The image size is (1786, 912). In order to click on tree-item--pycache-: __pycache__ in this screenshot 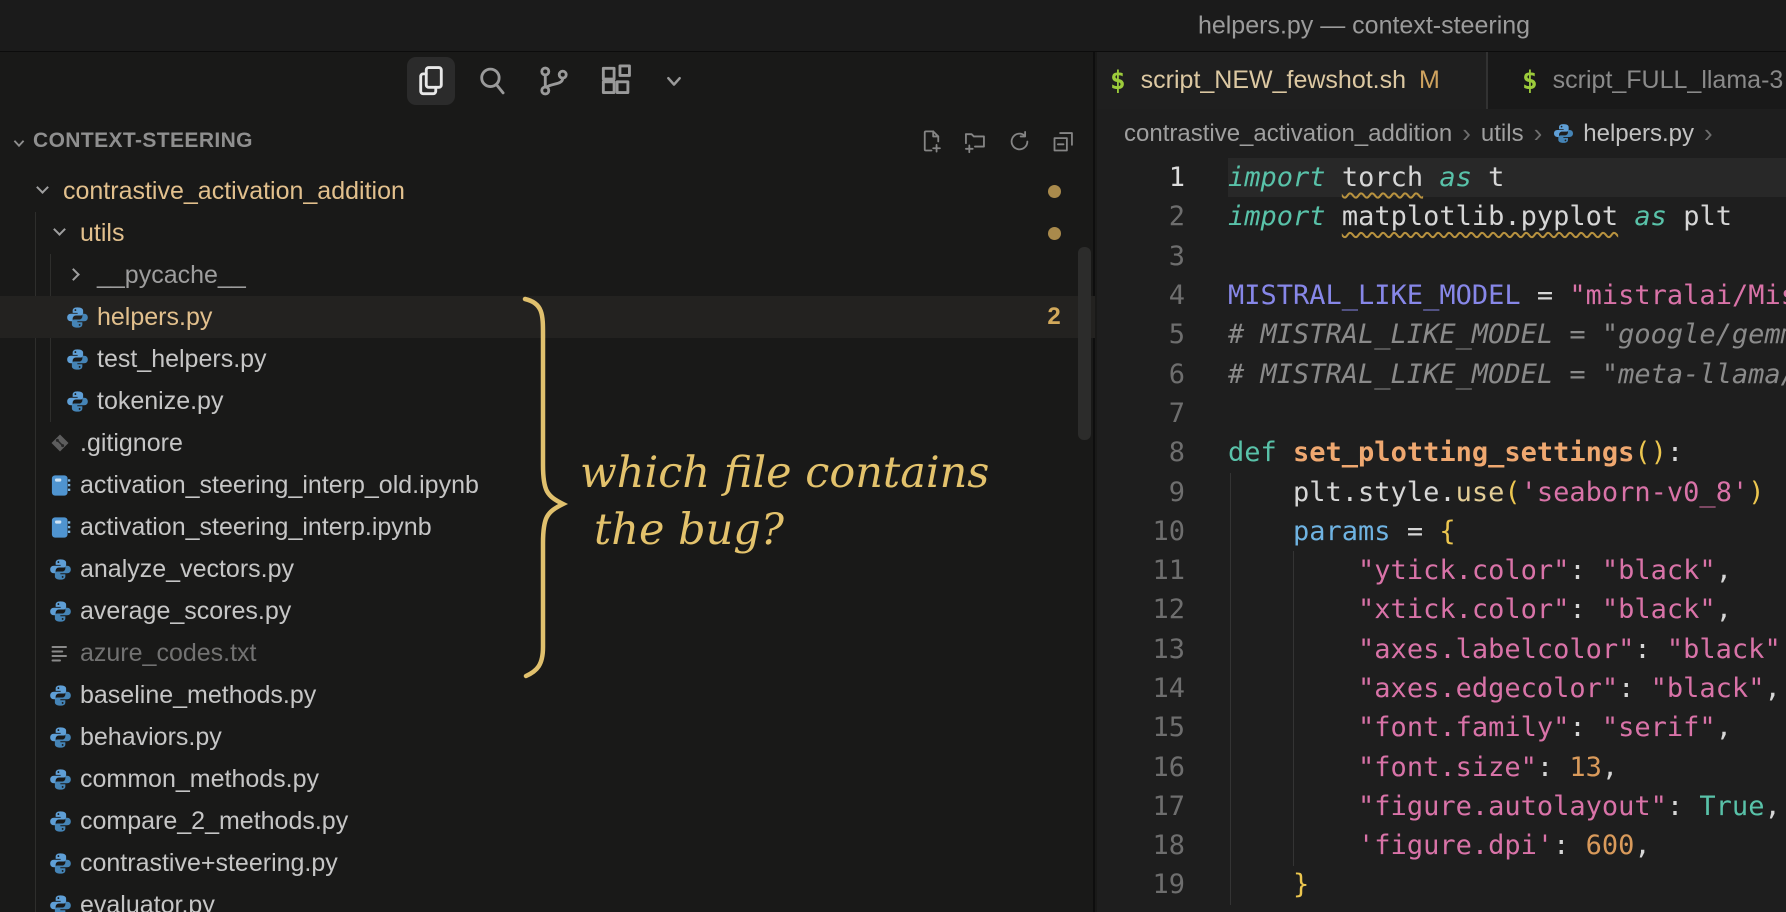, I will do `click(547, 275)`.